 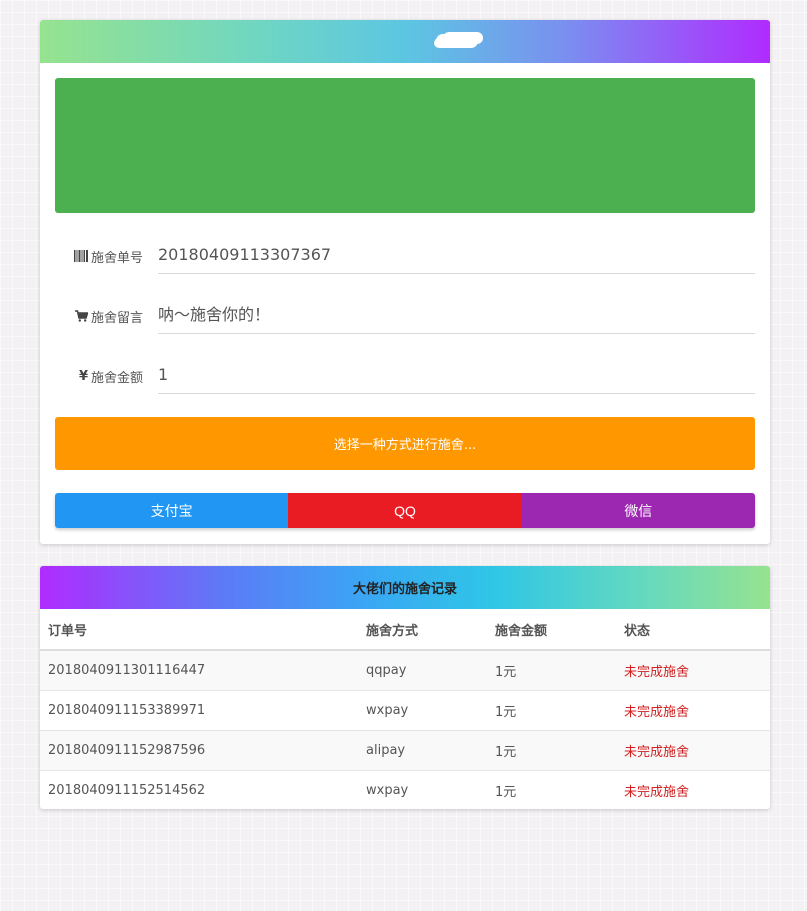 I want to click on table-row: 2018040911153389971 wxpay 1元 未完成施舍, so click(x=405, y=710).